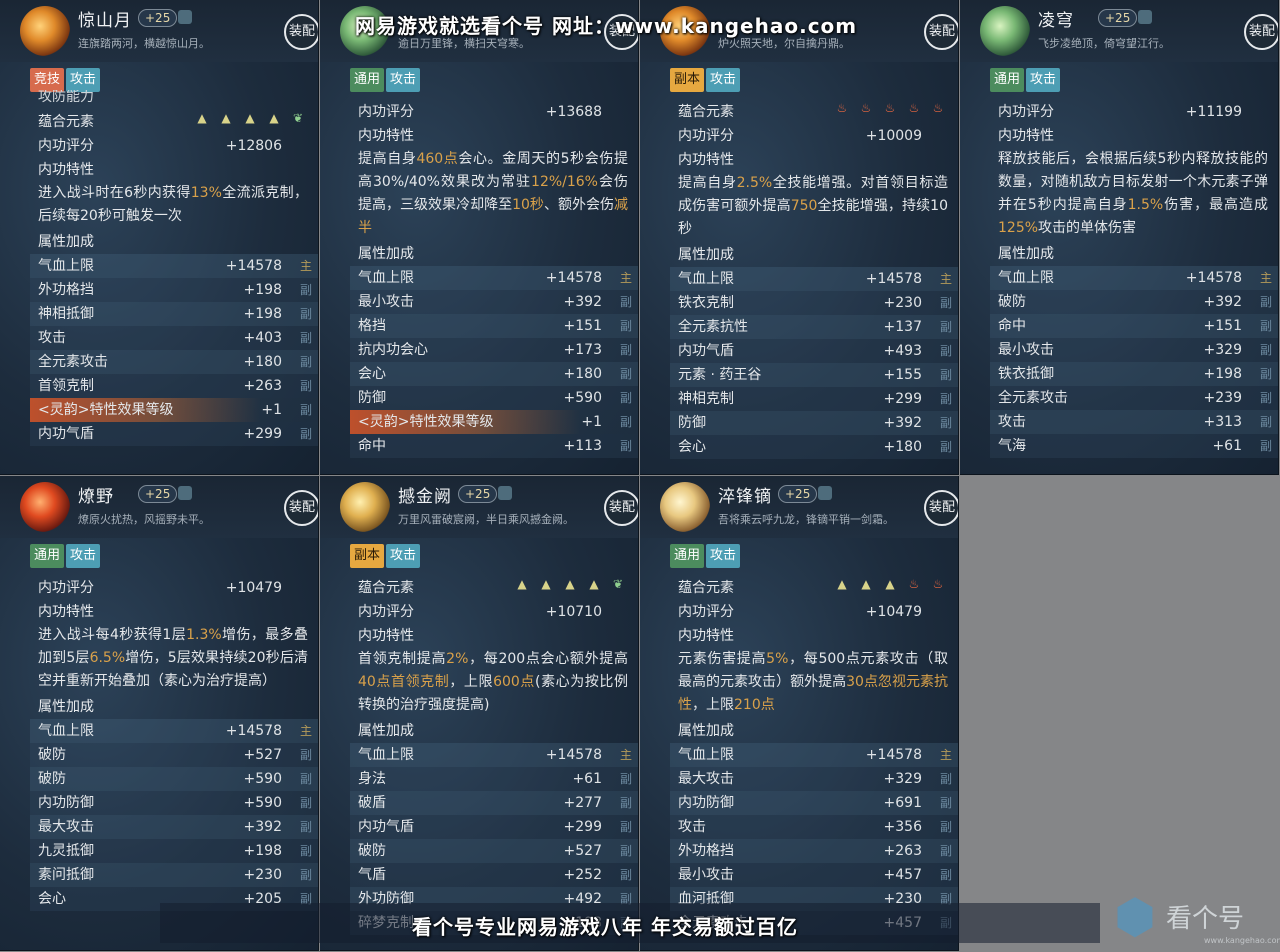 The width and height of the screenshot is (1280, 952). Describe the element at coordinates (174, 386) in the screenshot. I see `attr-row: 首领克制 +263 副` at that location.